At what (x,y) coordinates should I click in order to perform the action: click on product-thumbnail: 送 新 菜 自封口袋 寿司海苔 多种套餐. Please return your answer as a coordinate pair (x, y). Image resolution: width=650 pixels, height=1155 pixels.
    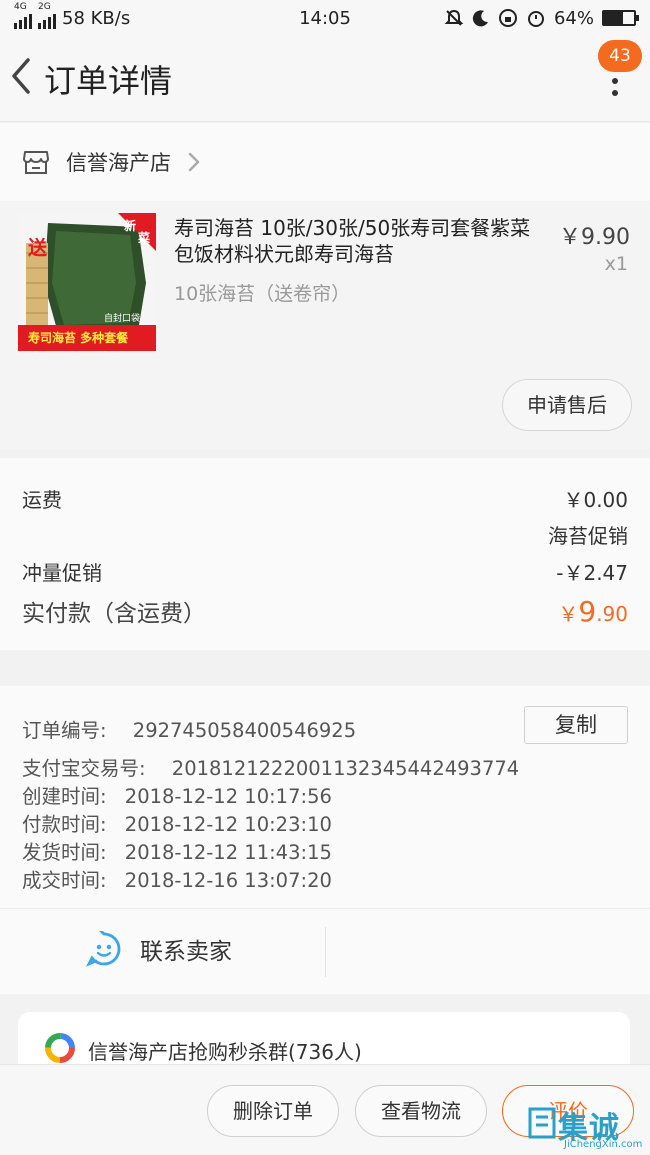
    Looking at the image, I should click on (87, 282).